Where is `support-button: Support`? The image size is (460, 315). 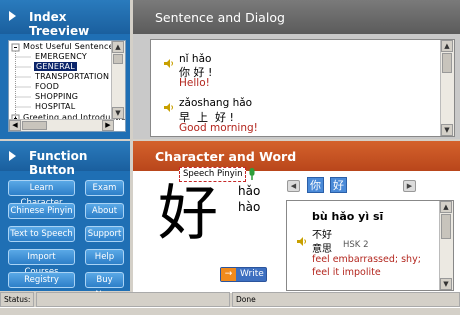 support-button: Support is located at coordinates (104, 234).